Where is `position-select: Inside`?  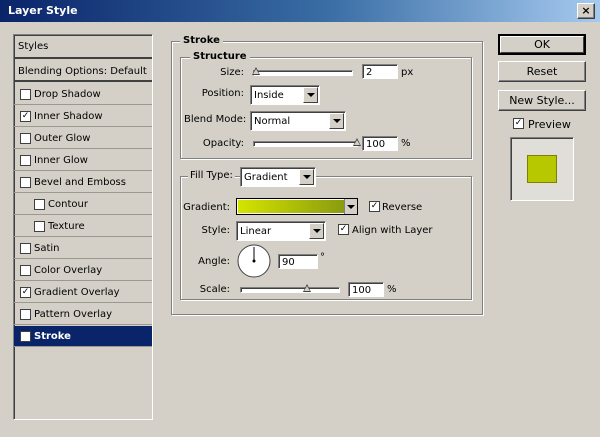 position-select: Inside is located at coordinates (285, 95).